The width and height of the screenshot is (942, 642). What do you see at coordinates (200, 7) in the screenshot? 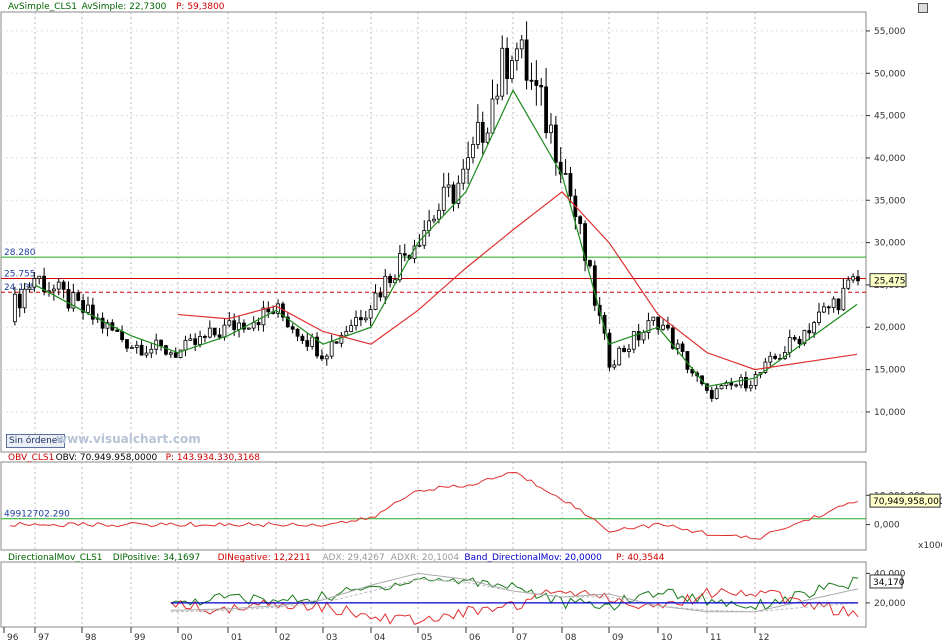
I see `price-header-item: P: 59,3800` at bounding box center [200, 7].